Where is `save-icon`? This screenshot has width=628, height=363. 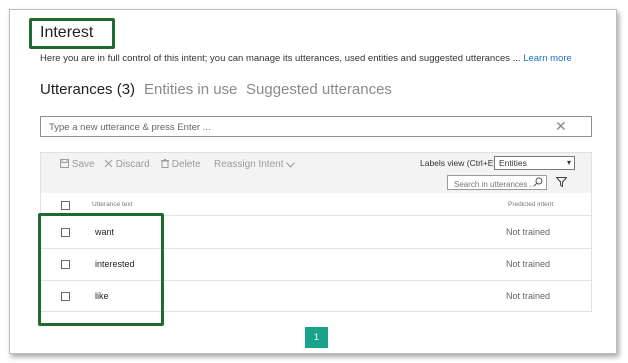
save-icon is located at coordinates (64, 163).